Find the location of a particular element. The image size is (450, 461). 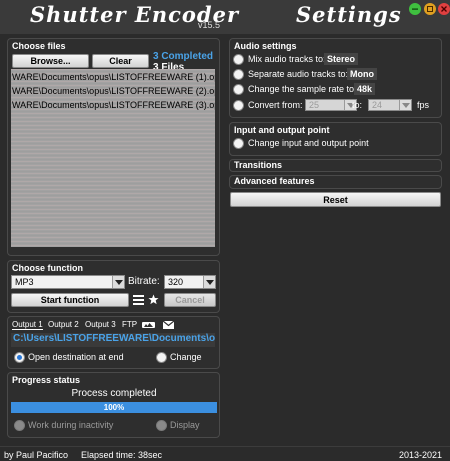

bitrate-select: 320 is located at coordinates (190, 282).